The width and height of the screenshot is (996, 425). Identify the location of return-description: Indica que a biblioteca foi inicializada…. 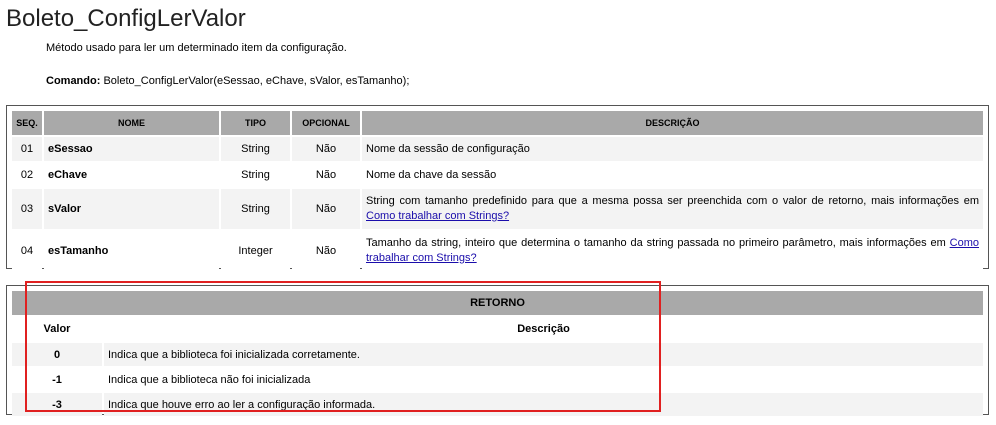
(543, 354).